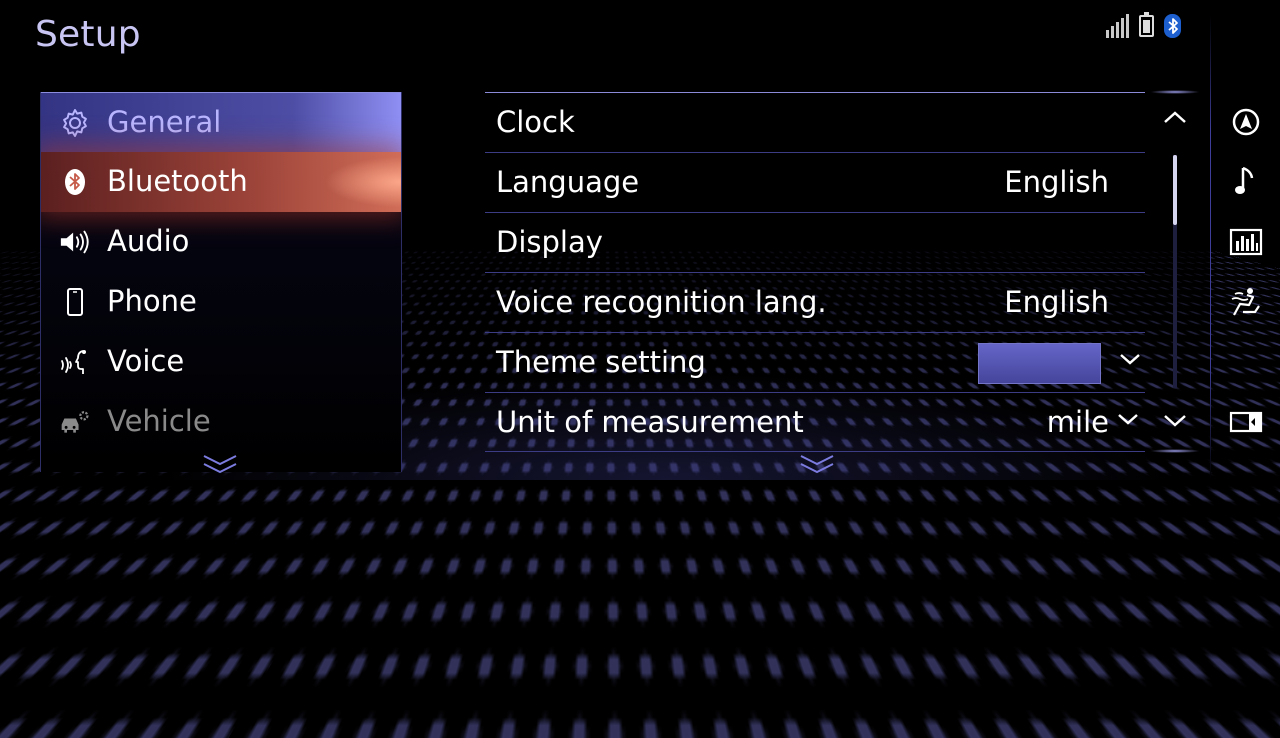 Image resolution: width=1280 pixels, height=738 pixels. I want to click on speaker-icon, so click(75, 242).